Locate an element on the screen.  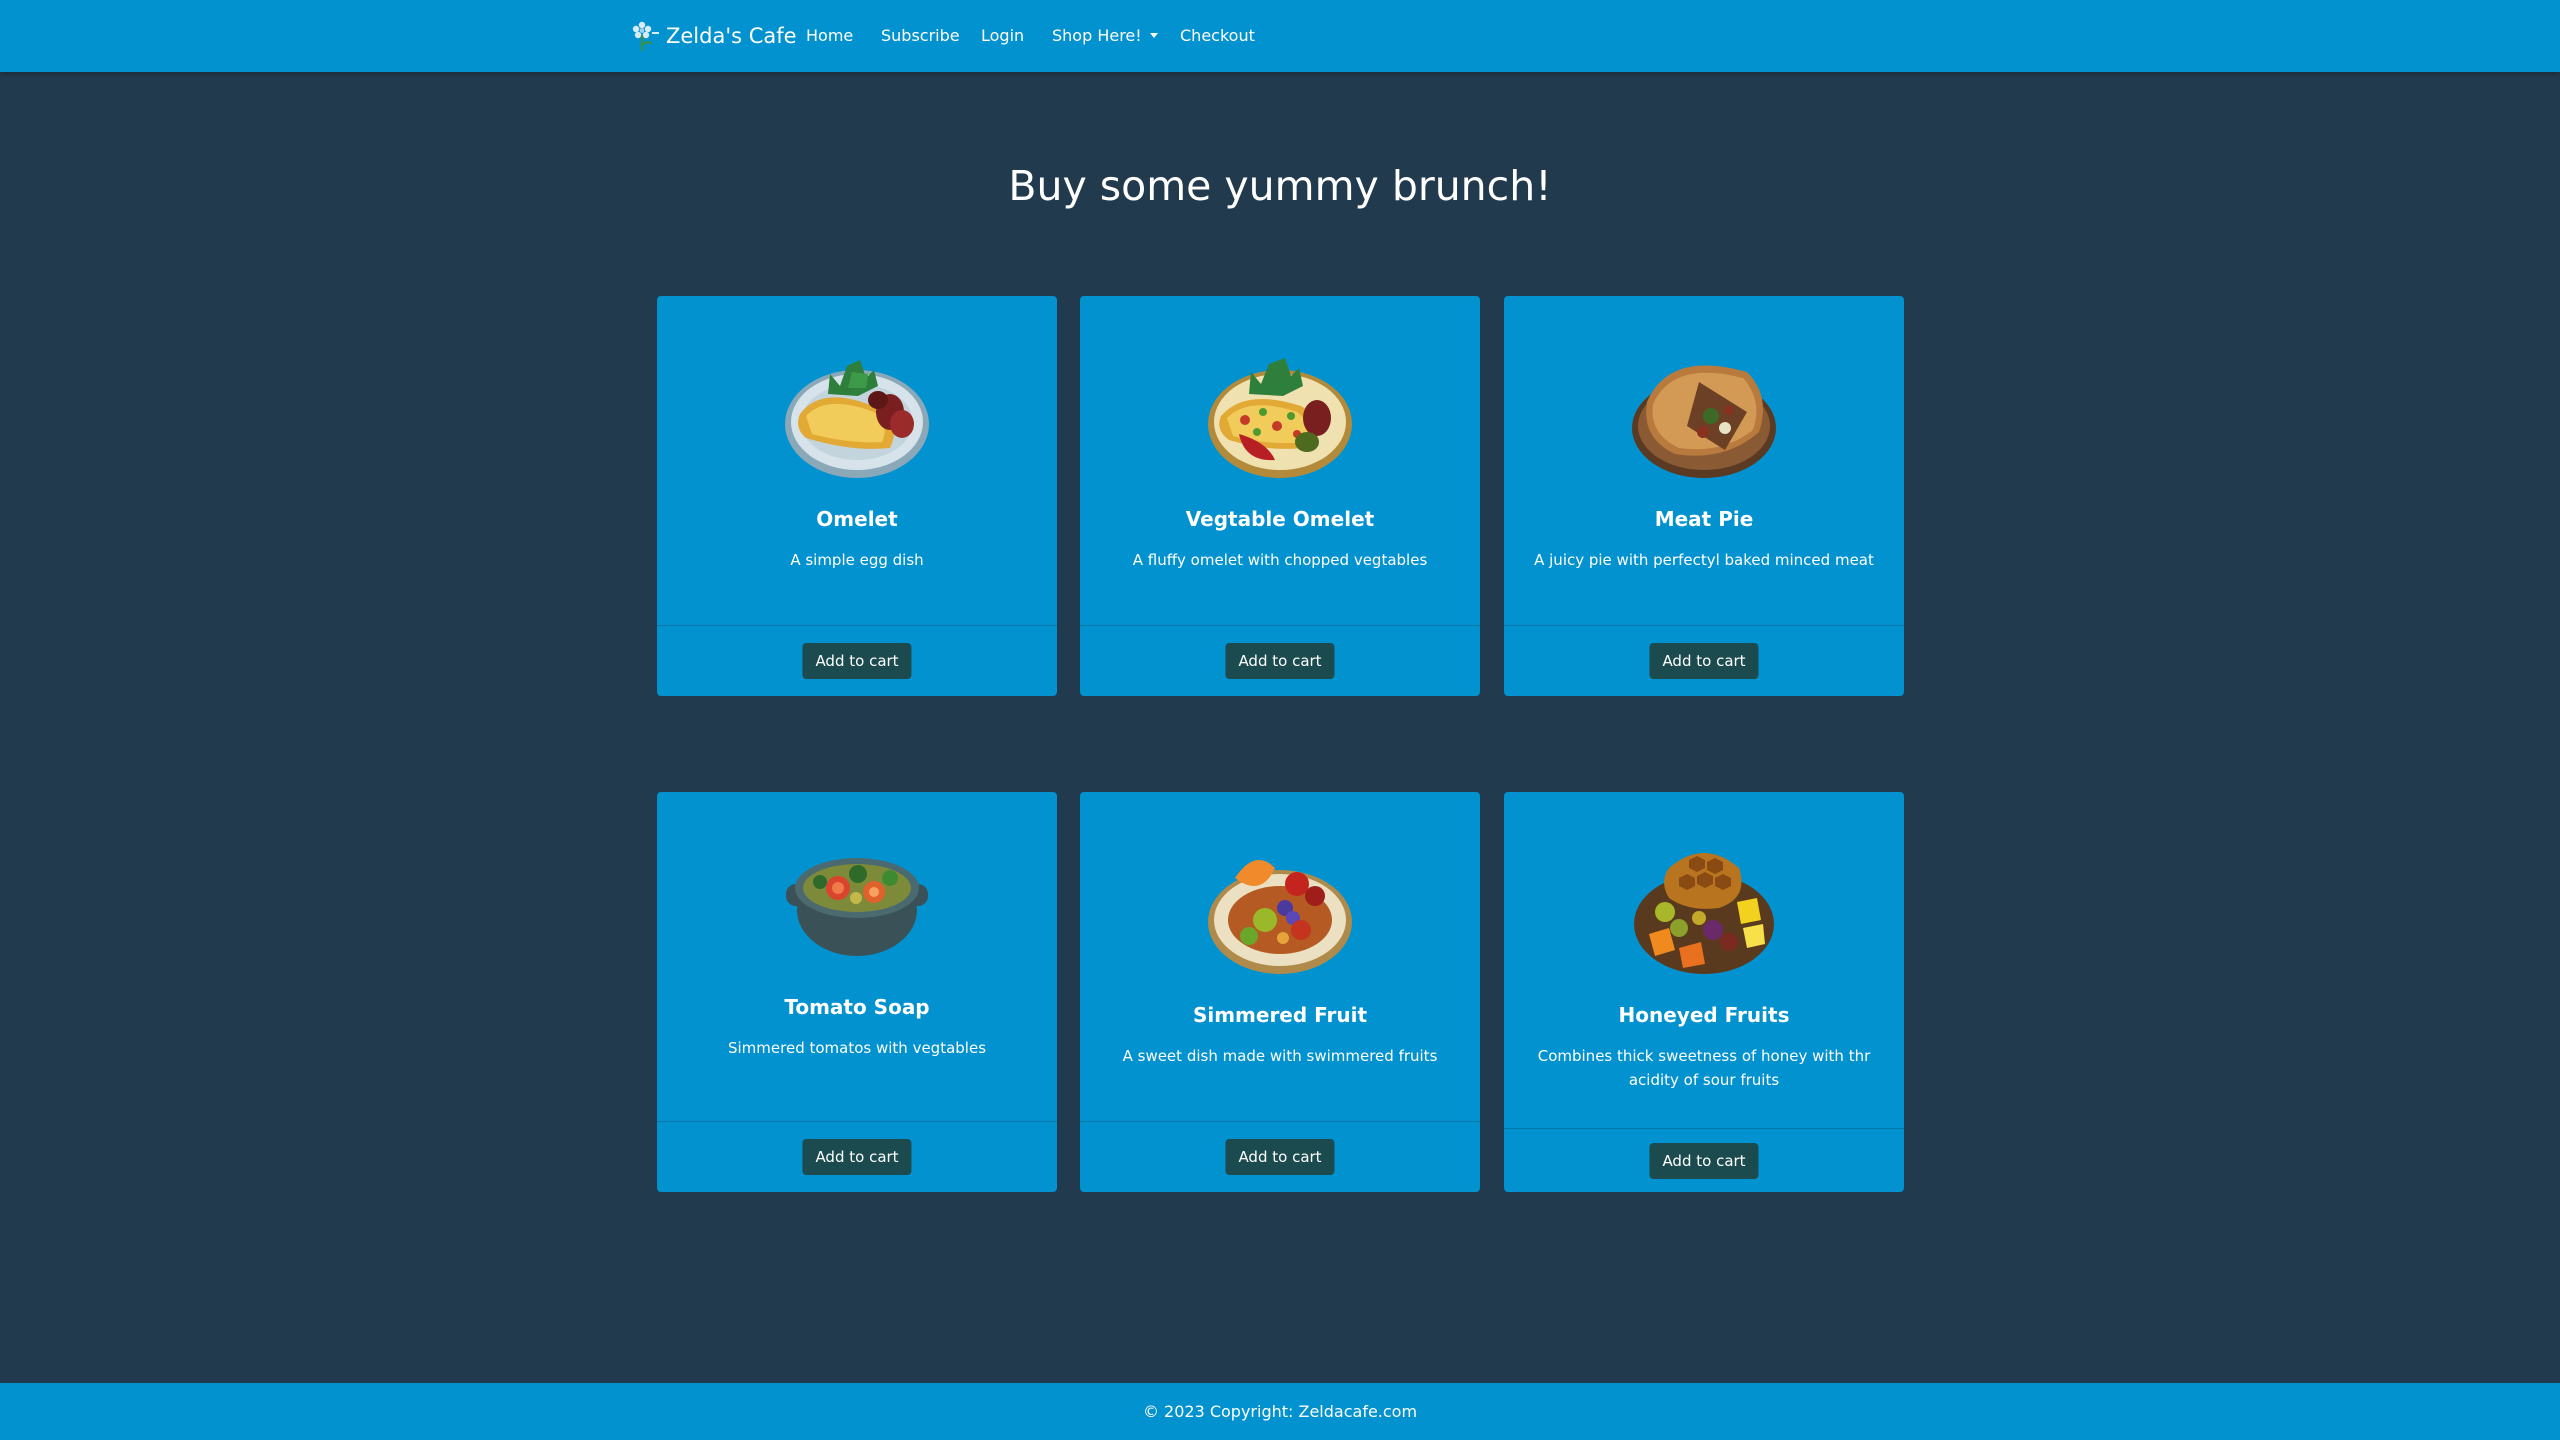
omelet-image is located at coordinates (857, 419).